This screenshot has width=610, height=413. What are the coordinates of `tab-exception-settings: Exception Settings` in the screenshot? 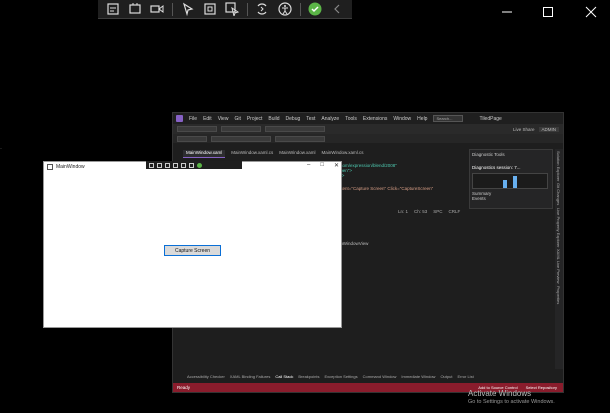 It's located at (340, 377).